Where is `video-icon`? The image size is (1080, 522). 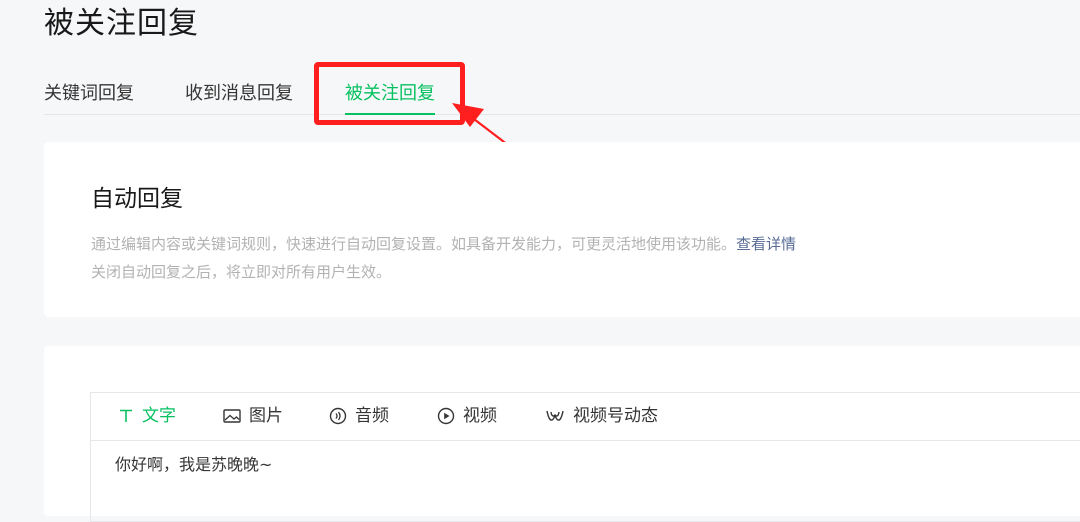
video-icon is located at coordinates (446, 416).